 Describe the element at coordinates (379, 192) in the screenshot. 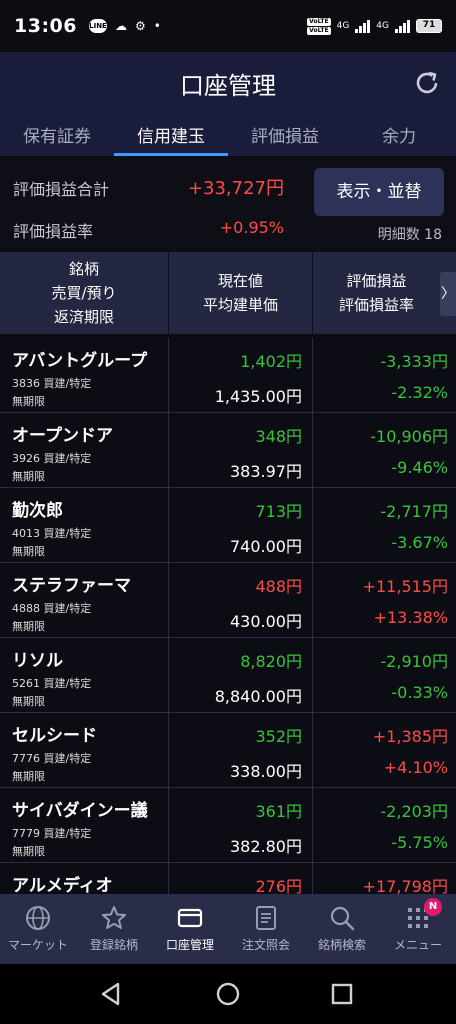

I see `display-sort-button: 表示・並替` at that location.